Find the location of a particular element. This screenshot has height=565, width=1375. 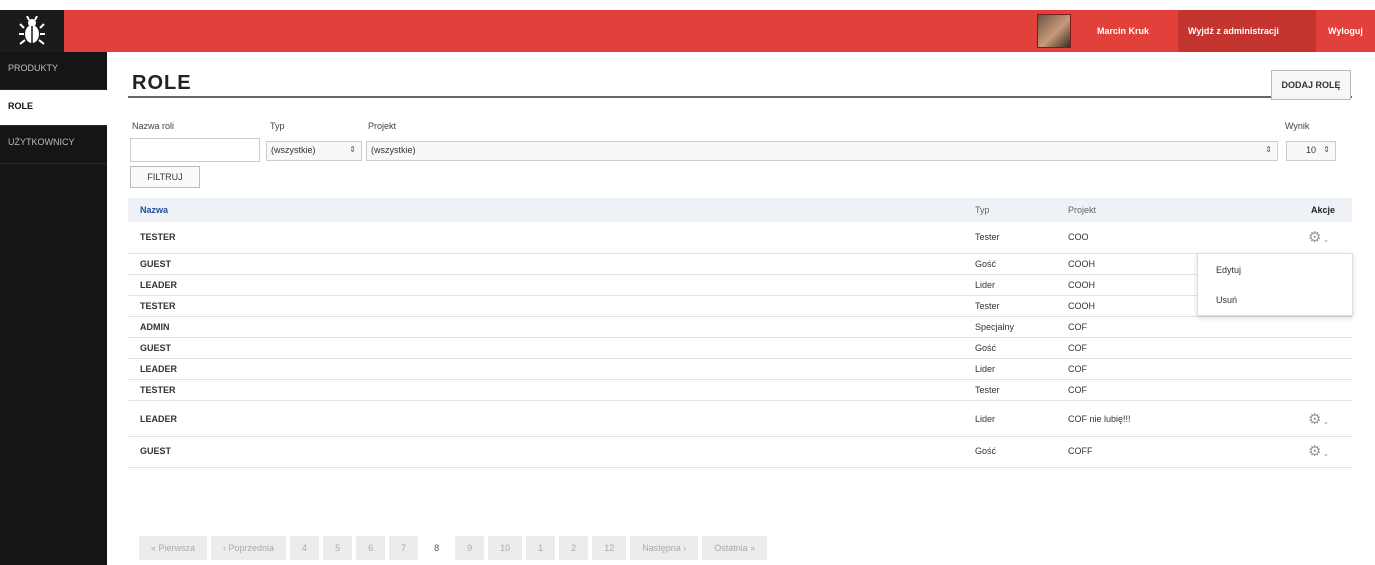

table-header: Nazwa Typ Projekt Akcje is located at coordinates (740, 210).